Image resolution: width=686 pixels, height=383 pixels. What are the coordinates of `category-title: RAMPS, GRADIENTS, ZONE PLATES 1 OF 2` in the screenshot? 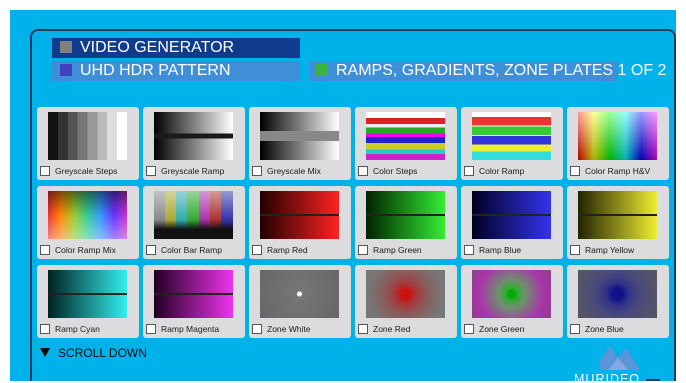 It's located at (501, 70).